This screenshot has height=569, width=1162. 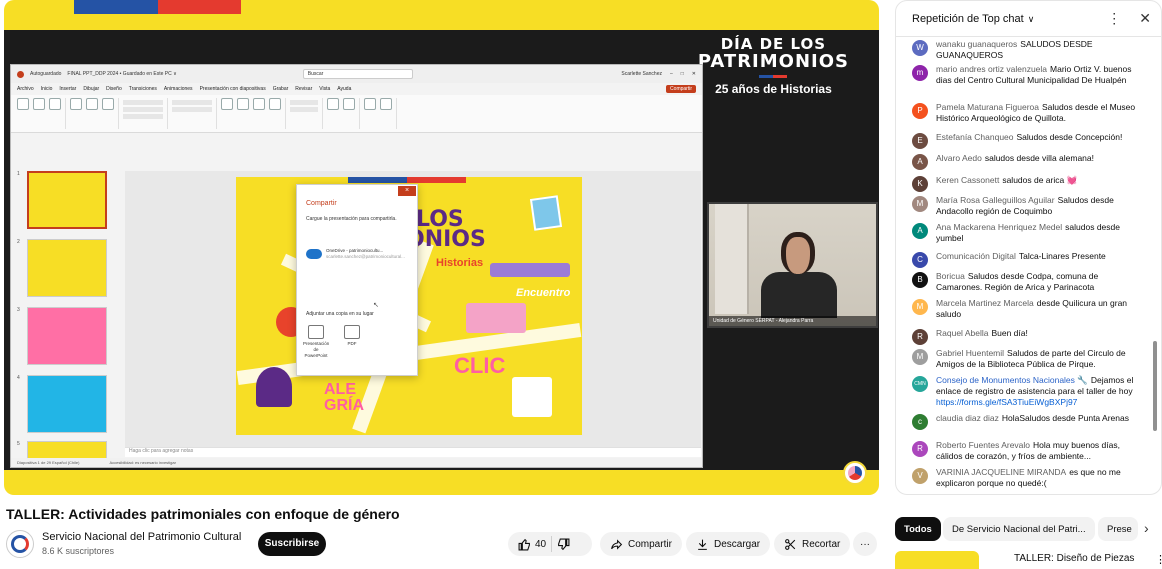 I want to click on ppt-menu-item: Animaciones, so click(x=178, y=89).